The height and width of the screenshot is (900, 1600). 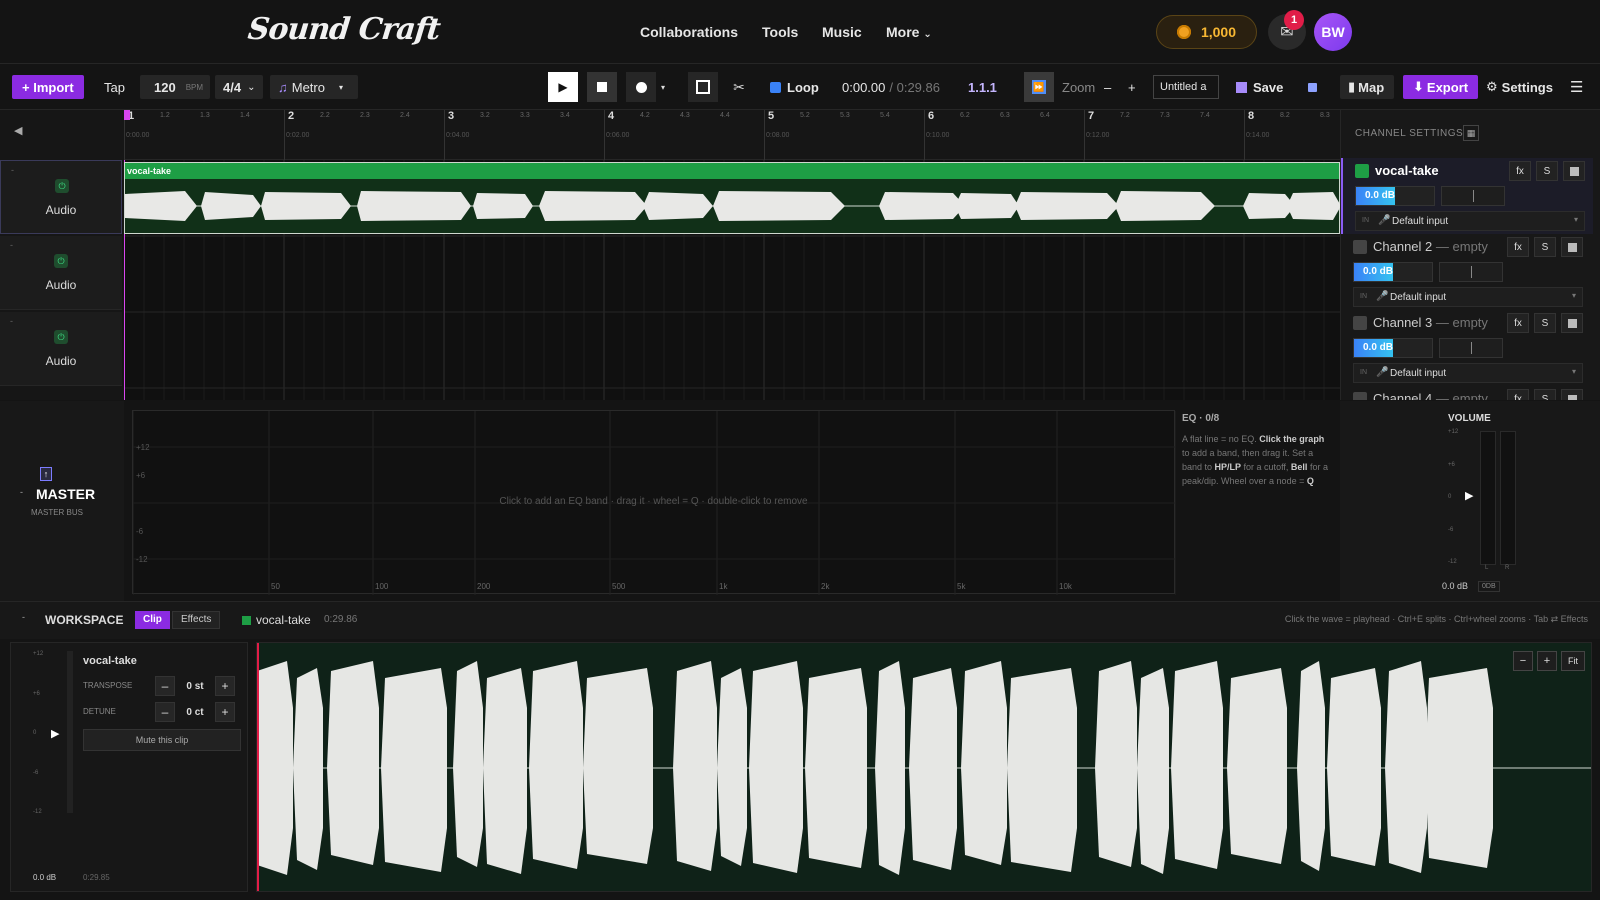 What do you see at coordinates (162, 740) in the screenshot?
I see `mute-clip-button: Mute this clip` at bounding box center [162, 740].